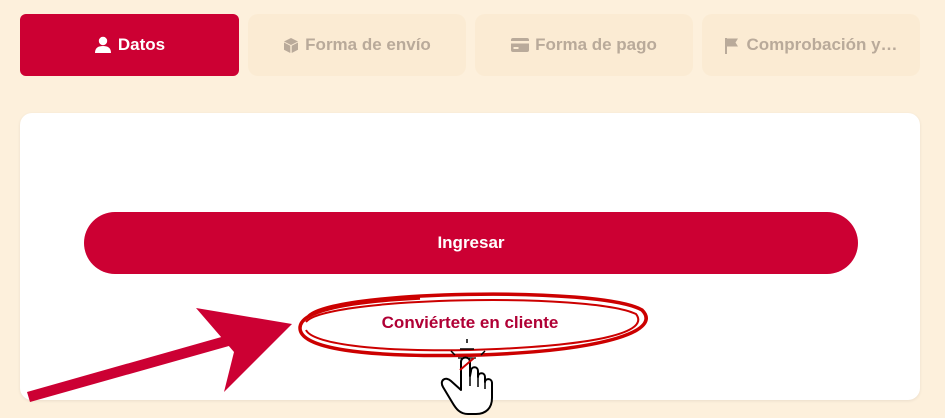 This screenshot has width=945, height=418. What do you see at coordinates (471, 243) in the screenshot?
I see `login-button: Ingresar` at bounding box center [471, 243].